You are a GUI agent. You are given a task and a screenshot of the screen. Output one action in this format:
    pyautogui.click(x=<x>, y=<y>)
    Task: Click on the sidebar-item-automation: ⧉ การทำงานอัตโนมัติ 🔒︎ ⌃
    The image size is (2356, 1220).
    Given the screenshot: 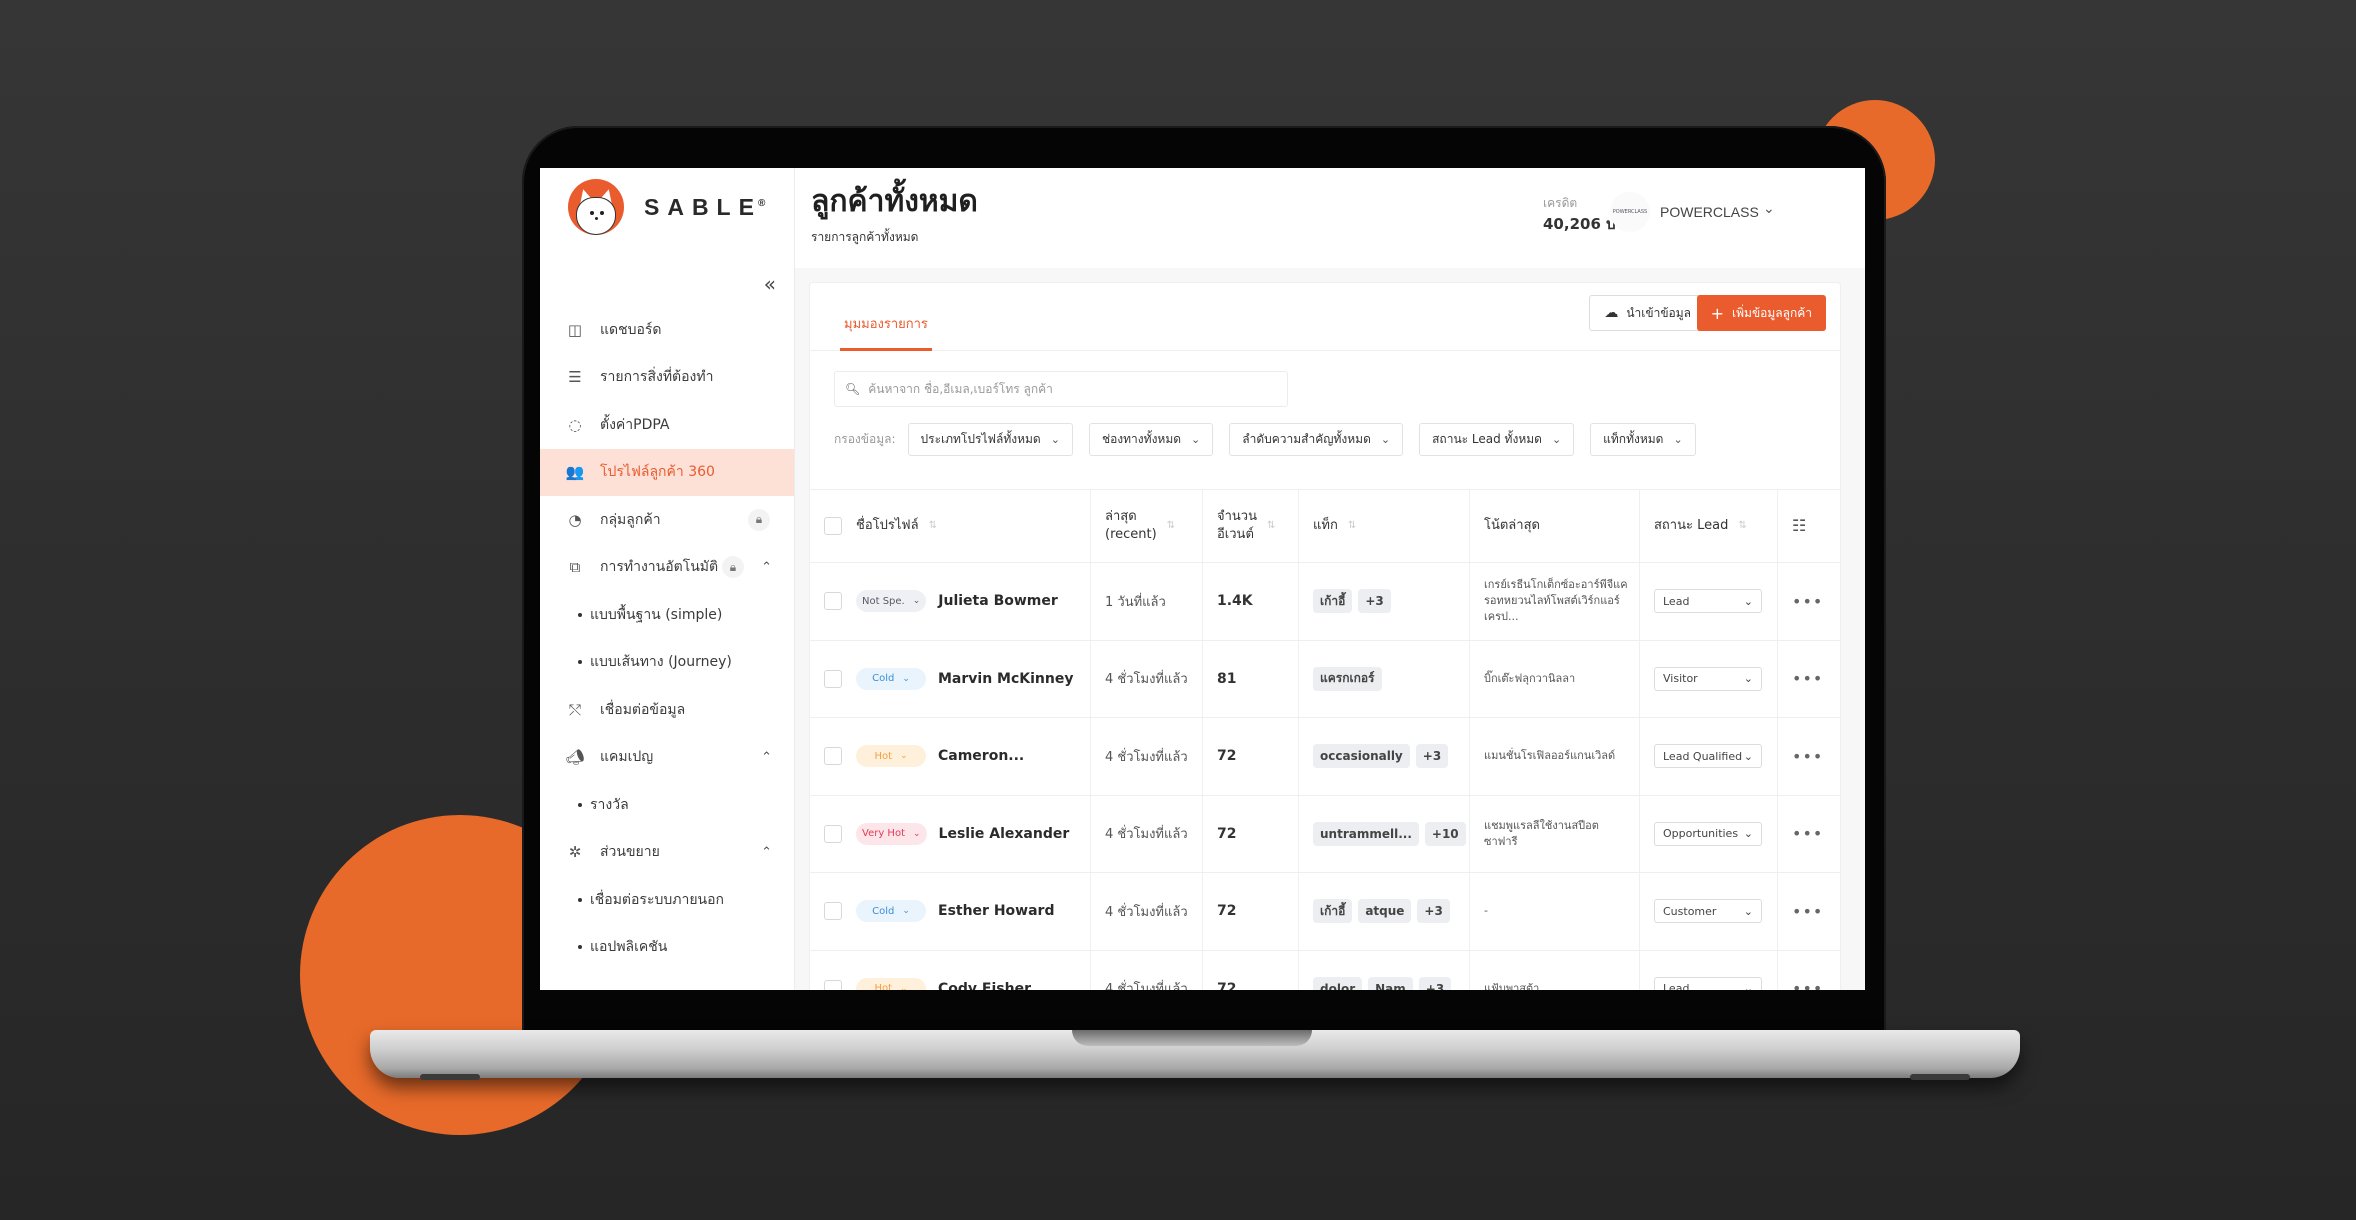 What is the action you would take?
    pyautogui.click(x=667, y=568)
    